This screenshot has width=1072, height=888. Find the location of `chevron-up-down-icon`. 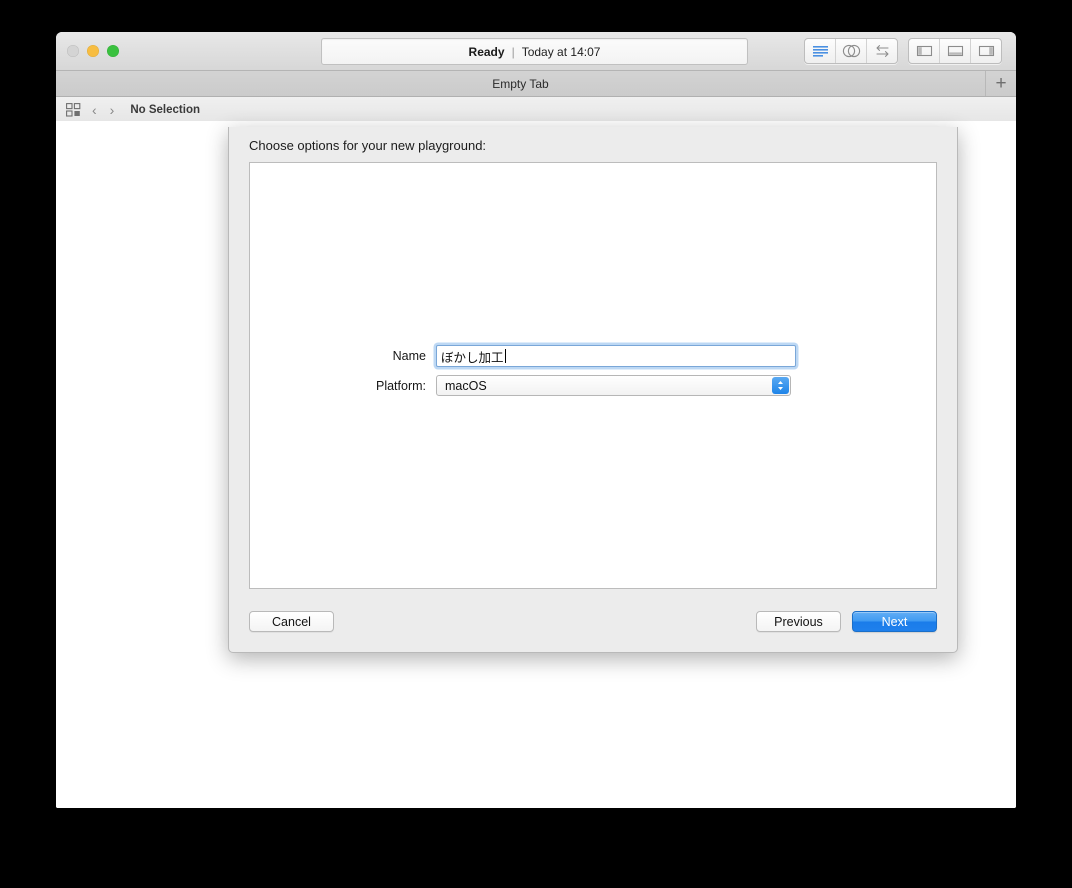

chevron-up-down-icon is located at coordinates (780, 385).